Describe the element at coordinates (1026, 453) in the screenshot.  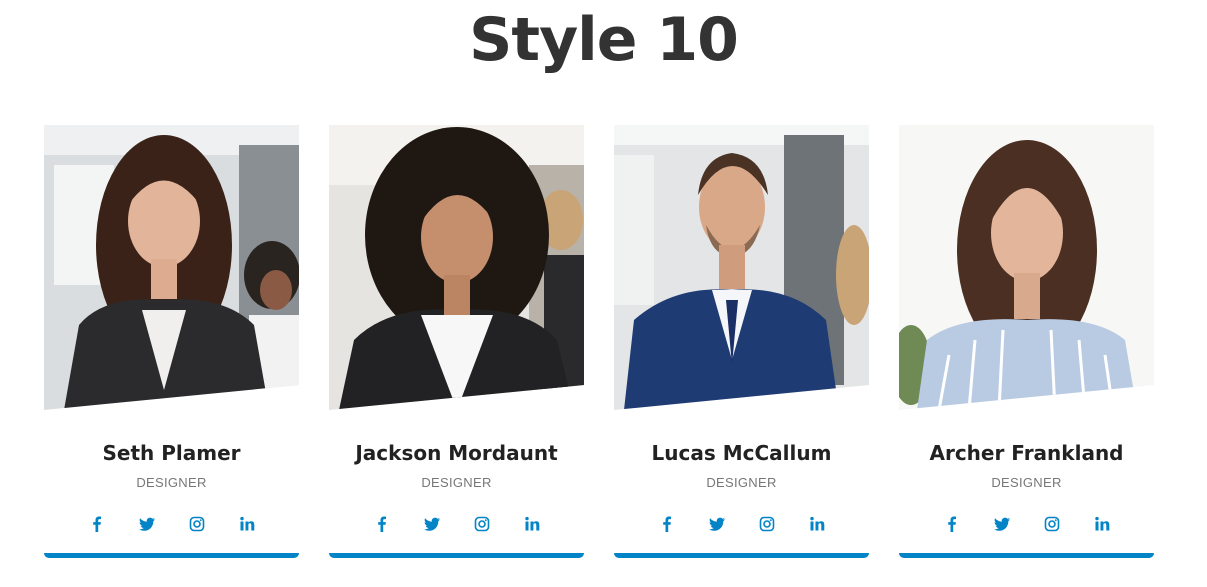
I see `member-name: Archer Frankland` at that location.